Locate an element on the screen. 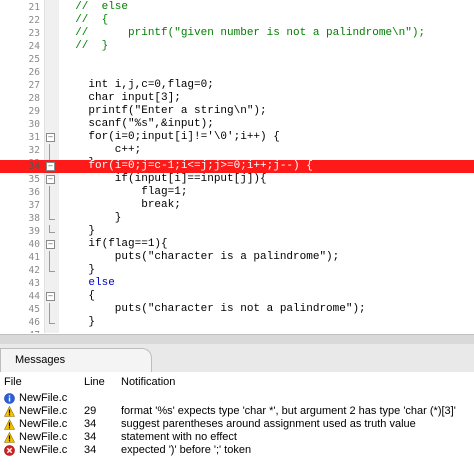  code-text: int i,j,c=0,flag=0; is located at coordinates (138, 85).